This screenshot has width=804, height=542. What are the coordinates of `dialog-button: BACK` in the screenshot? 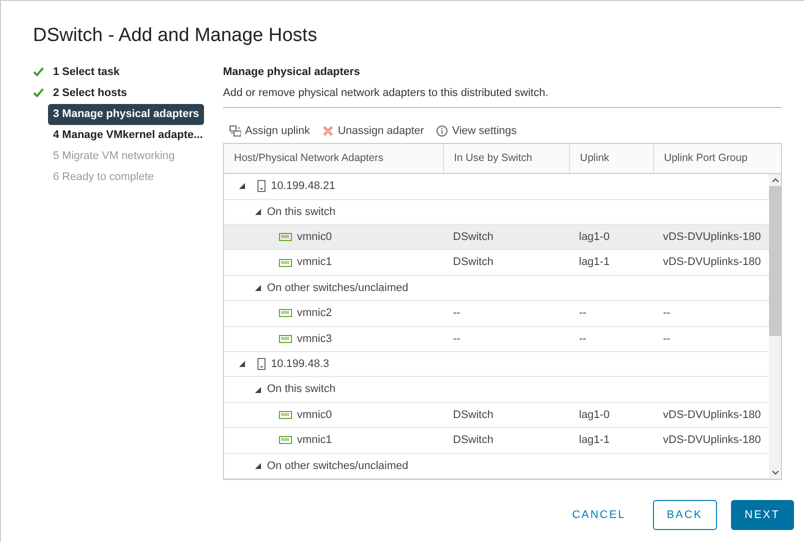 It's located at (684, 515).